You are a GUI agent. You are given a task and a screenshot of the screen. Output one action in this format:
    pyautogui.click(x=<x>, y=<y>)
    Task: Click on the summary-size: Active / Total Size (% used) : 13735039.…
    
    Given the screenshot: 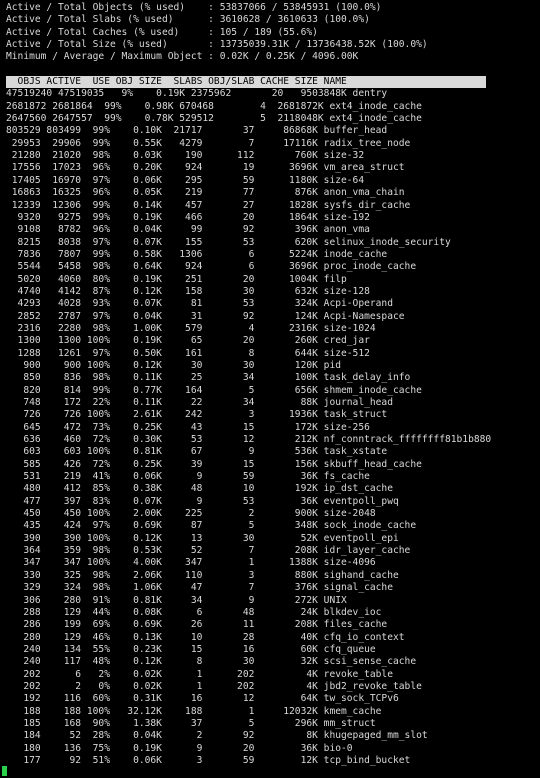 What is the action you would take?
    pyautogui.click(x=217, y=45)
    